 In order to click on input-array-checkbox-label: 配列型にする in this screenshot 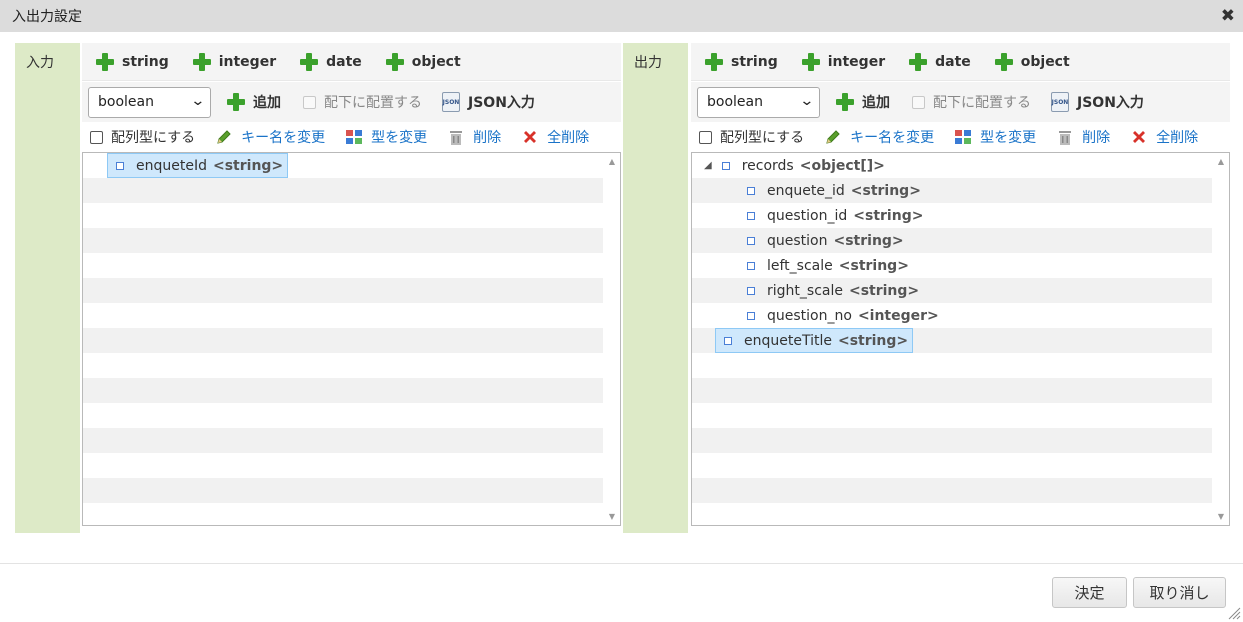, I will do `click(153, 138)`.